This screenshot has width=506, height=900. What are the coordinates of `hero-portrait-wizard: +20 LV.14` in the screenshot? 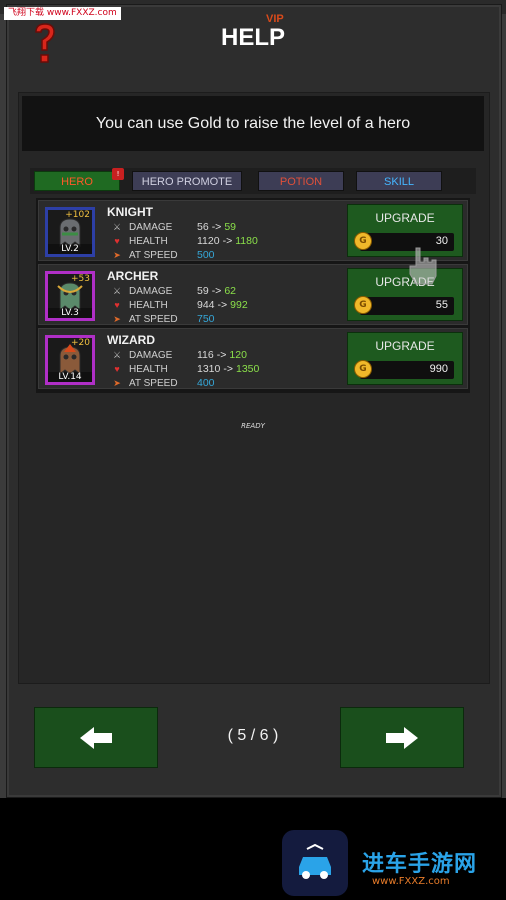 It's located at (70, 360).